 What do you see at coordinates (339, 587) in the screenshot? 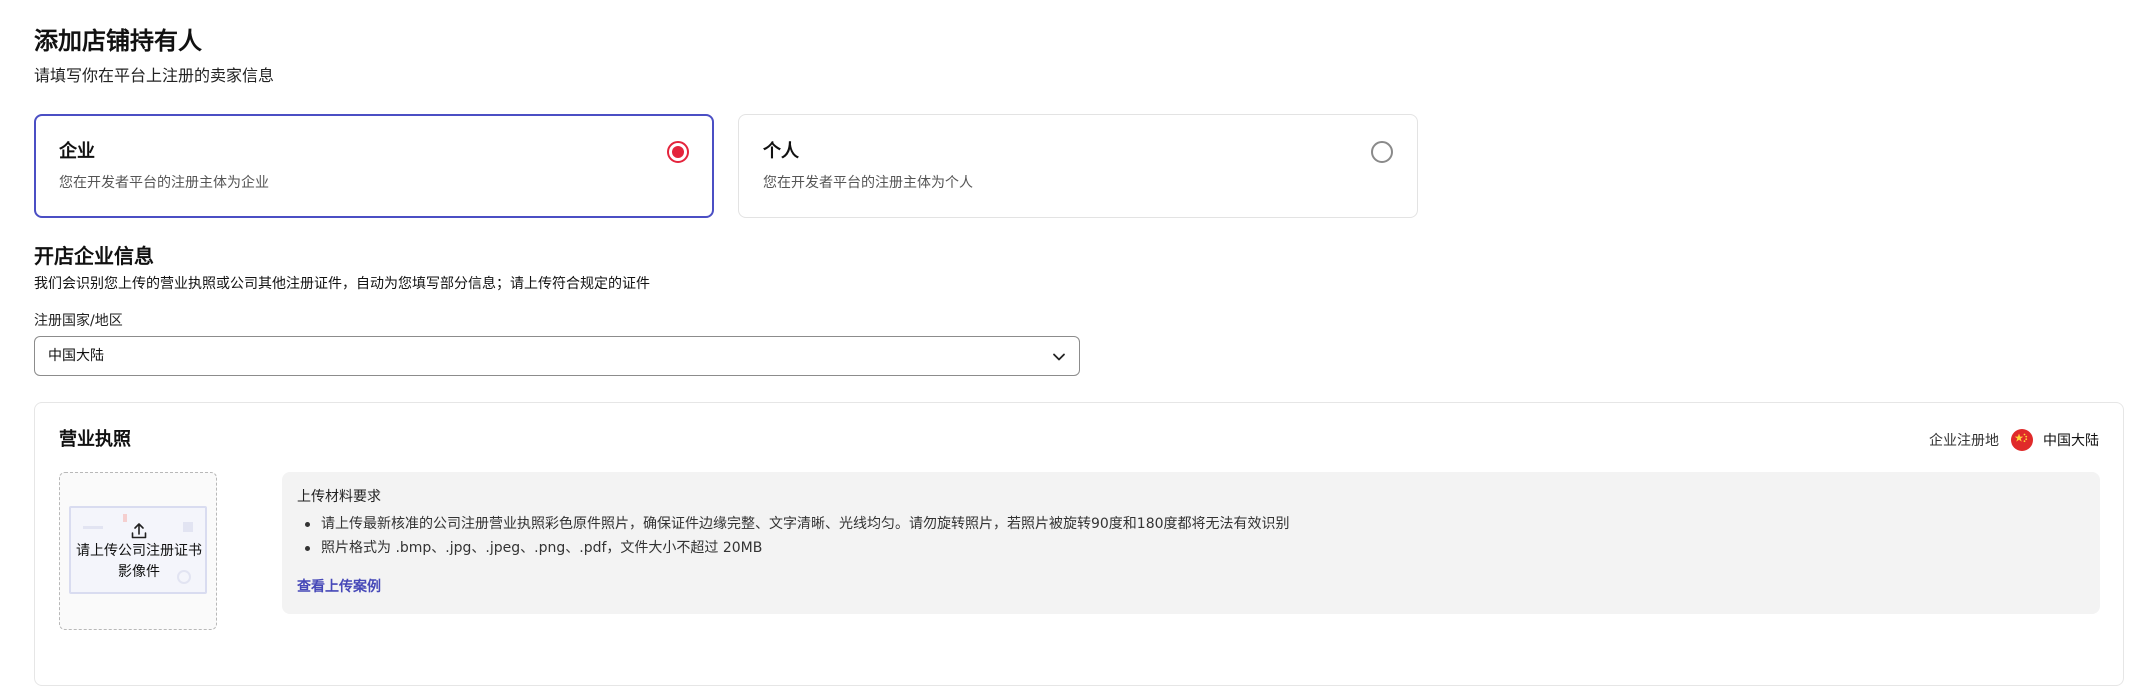
I see `view-upload-example-link: 查看上传案例` at bounding box center [339, 587].